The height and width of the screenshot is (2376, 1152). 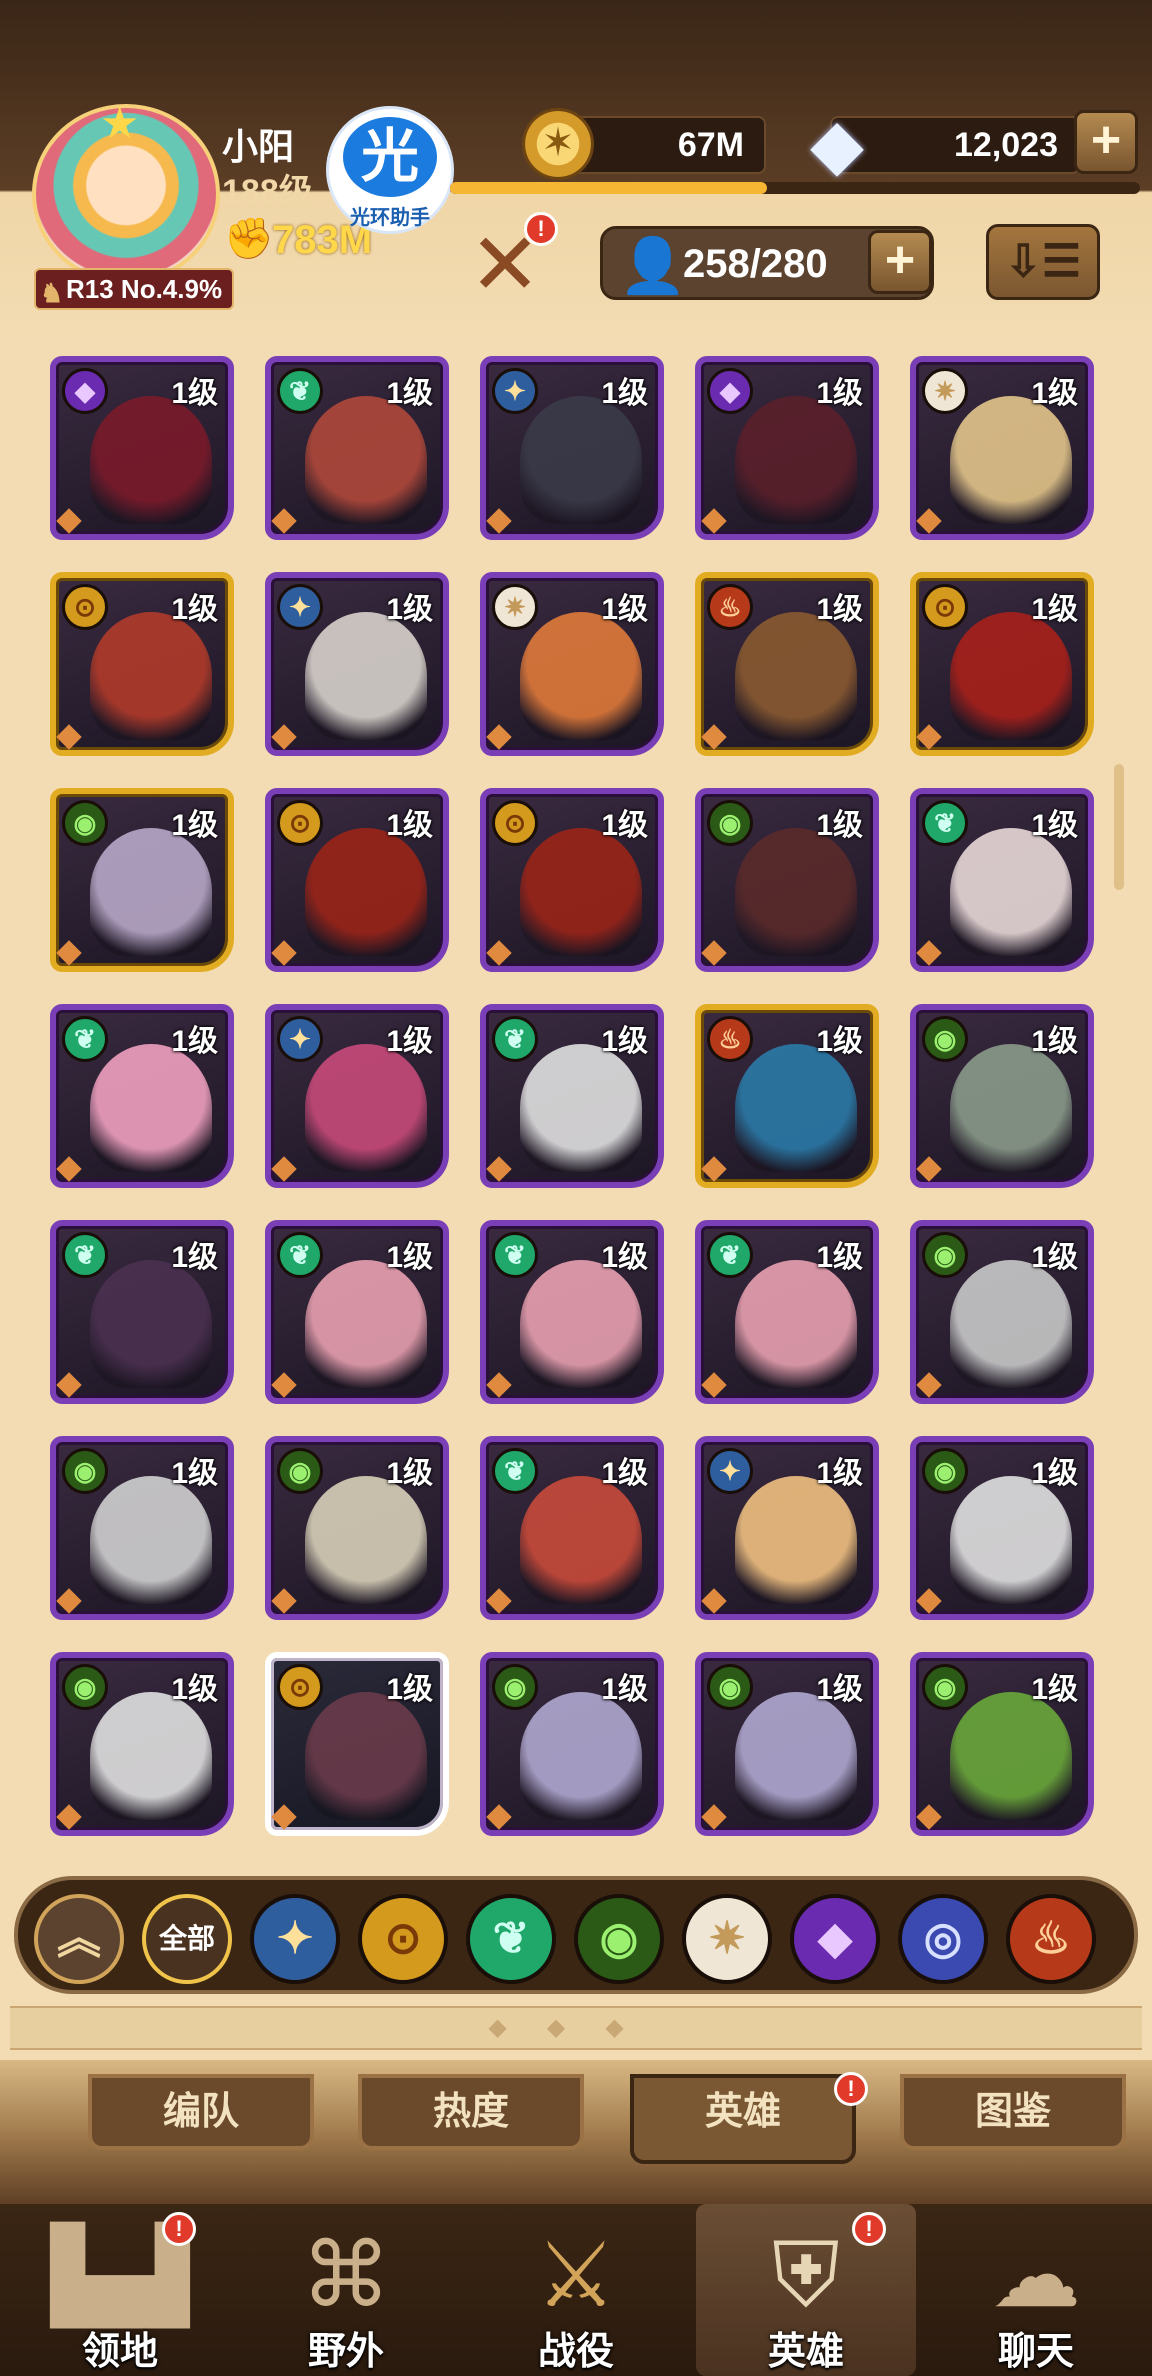 What do you see at coordinates (471, 2112) in the screenshot?
I see `subtab-popularity: 热度` at bounding box center [471, 2112].